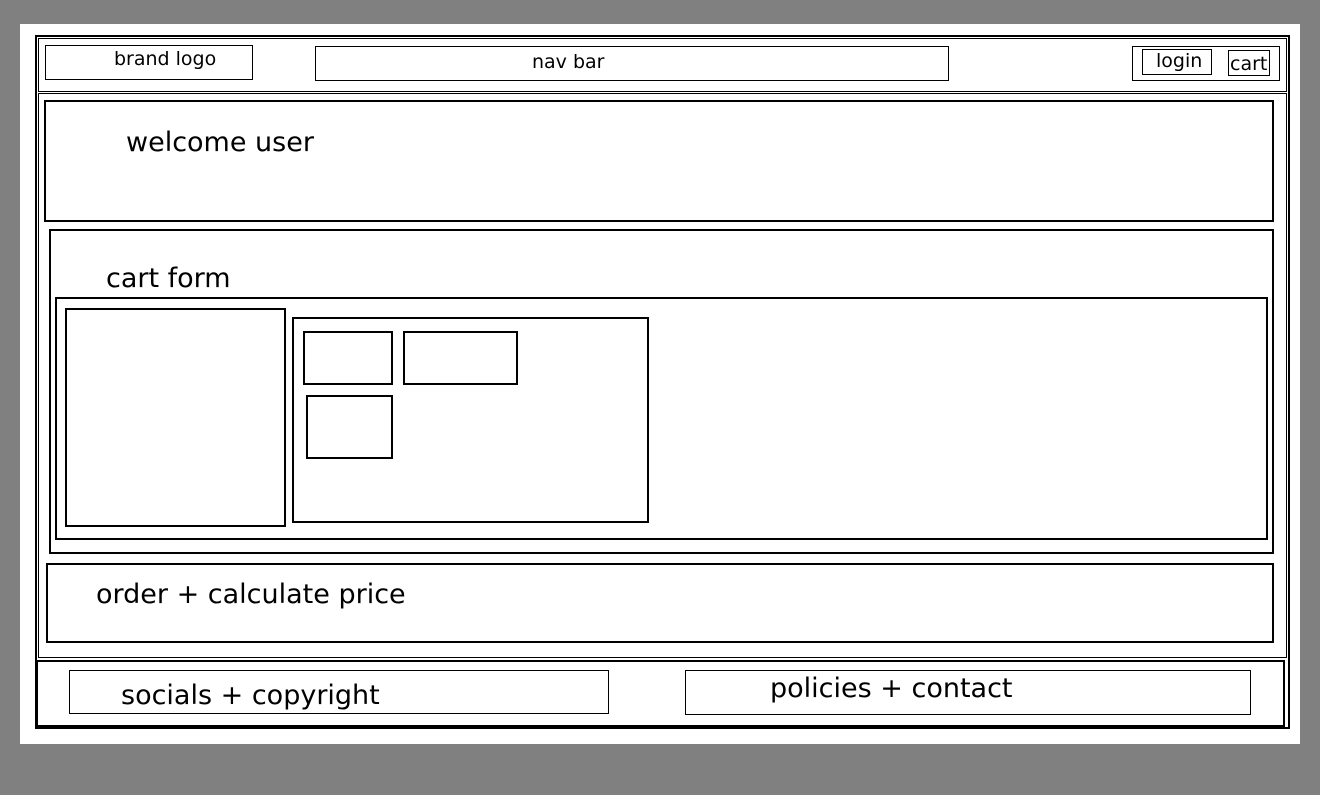  Describe the element at coordinates (659, 161) in the screenshot. I see `welcome-section: welcome user` at that location.